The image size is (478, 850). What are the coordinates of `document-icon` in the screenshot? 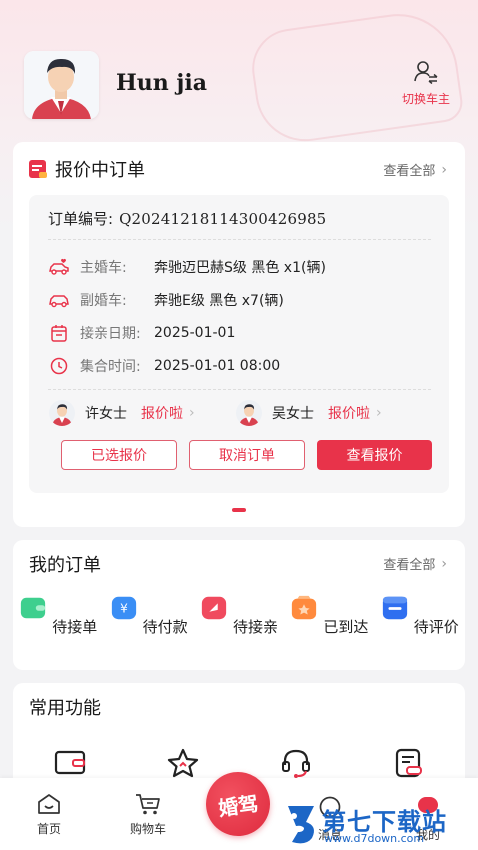 It's located at (408, 763).